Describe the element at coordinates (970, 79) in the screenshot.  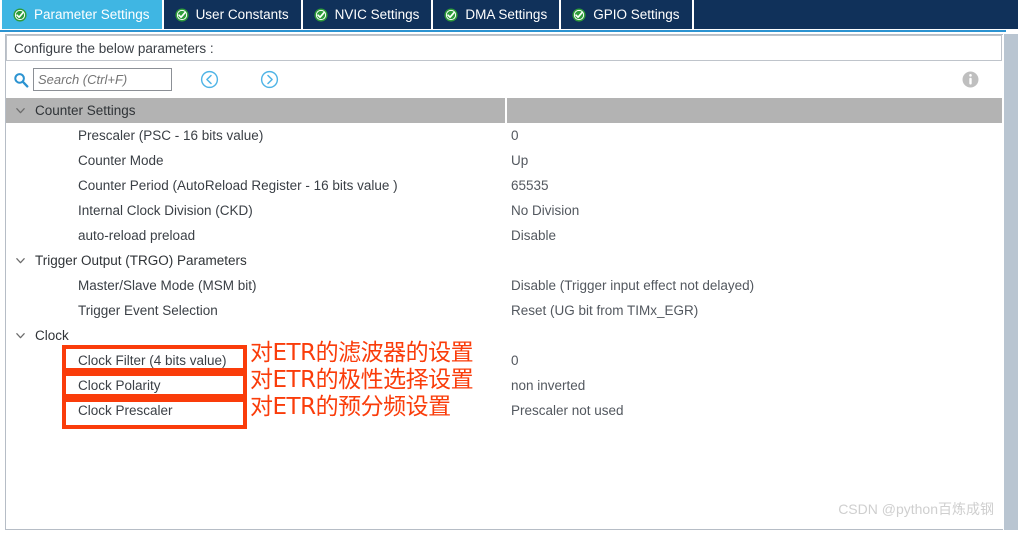
I see `info-circle-icon` at that location.